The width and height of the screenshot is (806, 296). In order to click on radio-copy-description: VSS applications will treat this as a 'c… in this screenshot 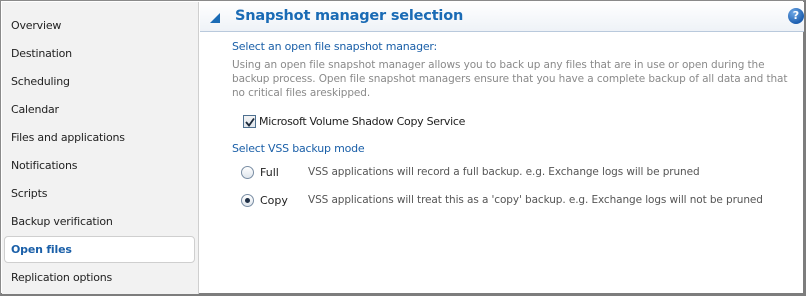, I will do `click(535, 200)`.